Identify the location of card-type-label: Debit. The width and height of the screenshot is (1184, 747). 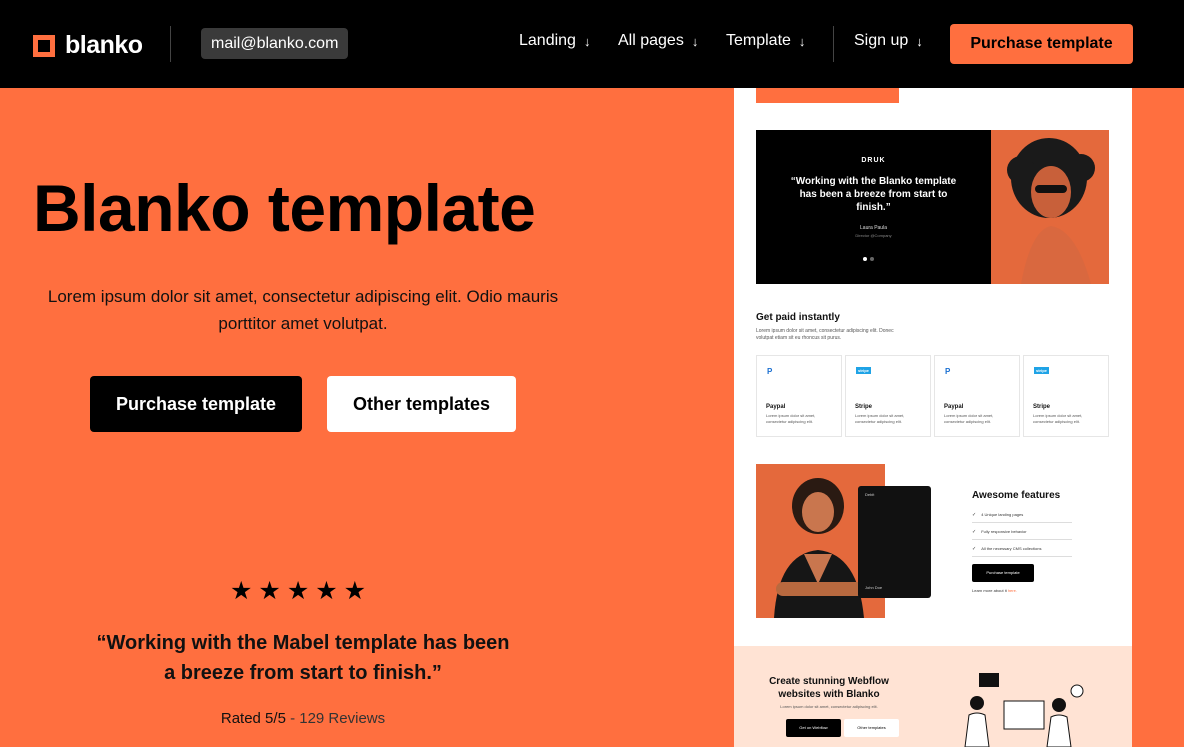
(870, 494).